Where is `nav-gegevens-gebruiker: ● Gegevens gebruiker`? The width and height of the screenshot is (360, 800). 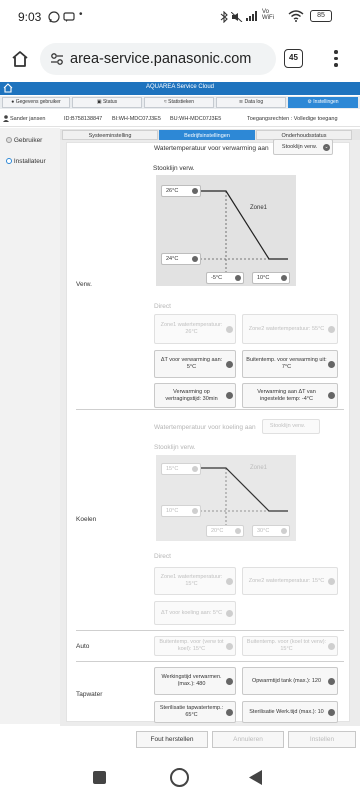 nav-gegevens-gebruiker: ● Gegevens gebruiker is located at coordinates (36, 102).